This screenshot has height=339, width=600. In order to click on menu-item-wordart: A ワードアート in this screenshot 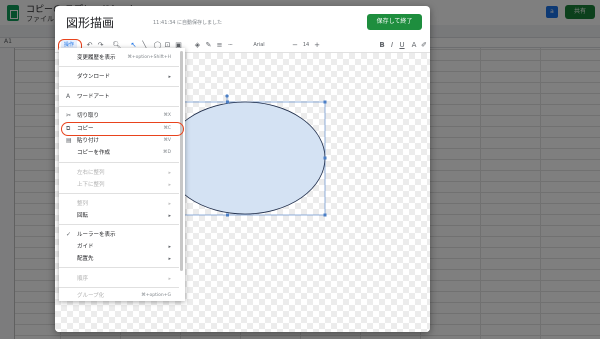, I will do `click(119, 97)`.